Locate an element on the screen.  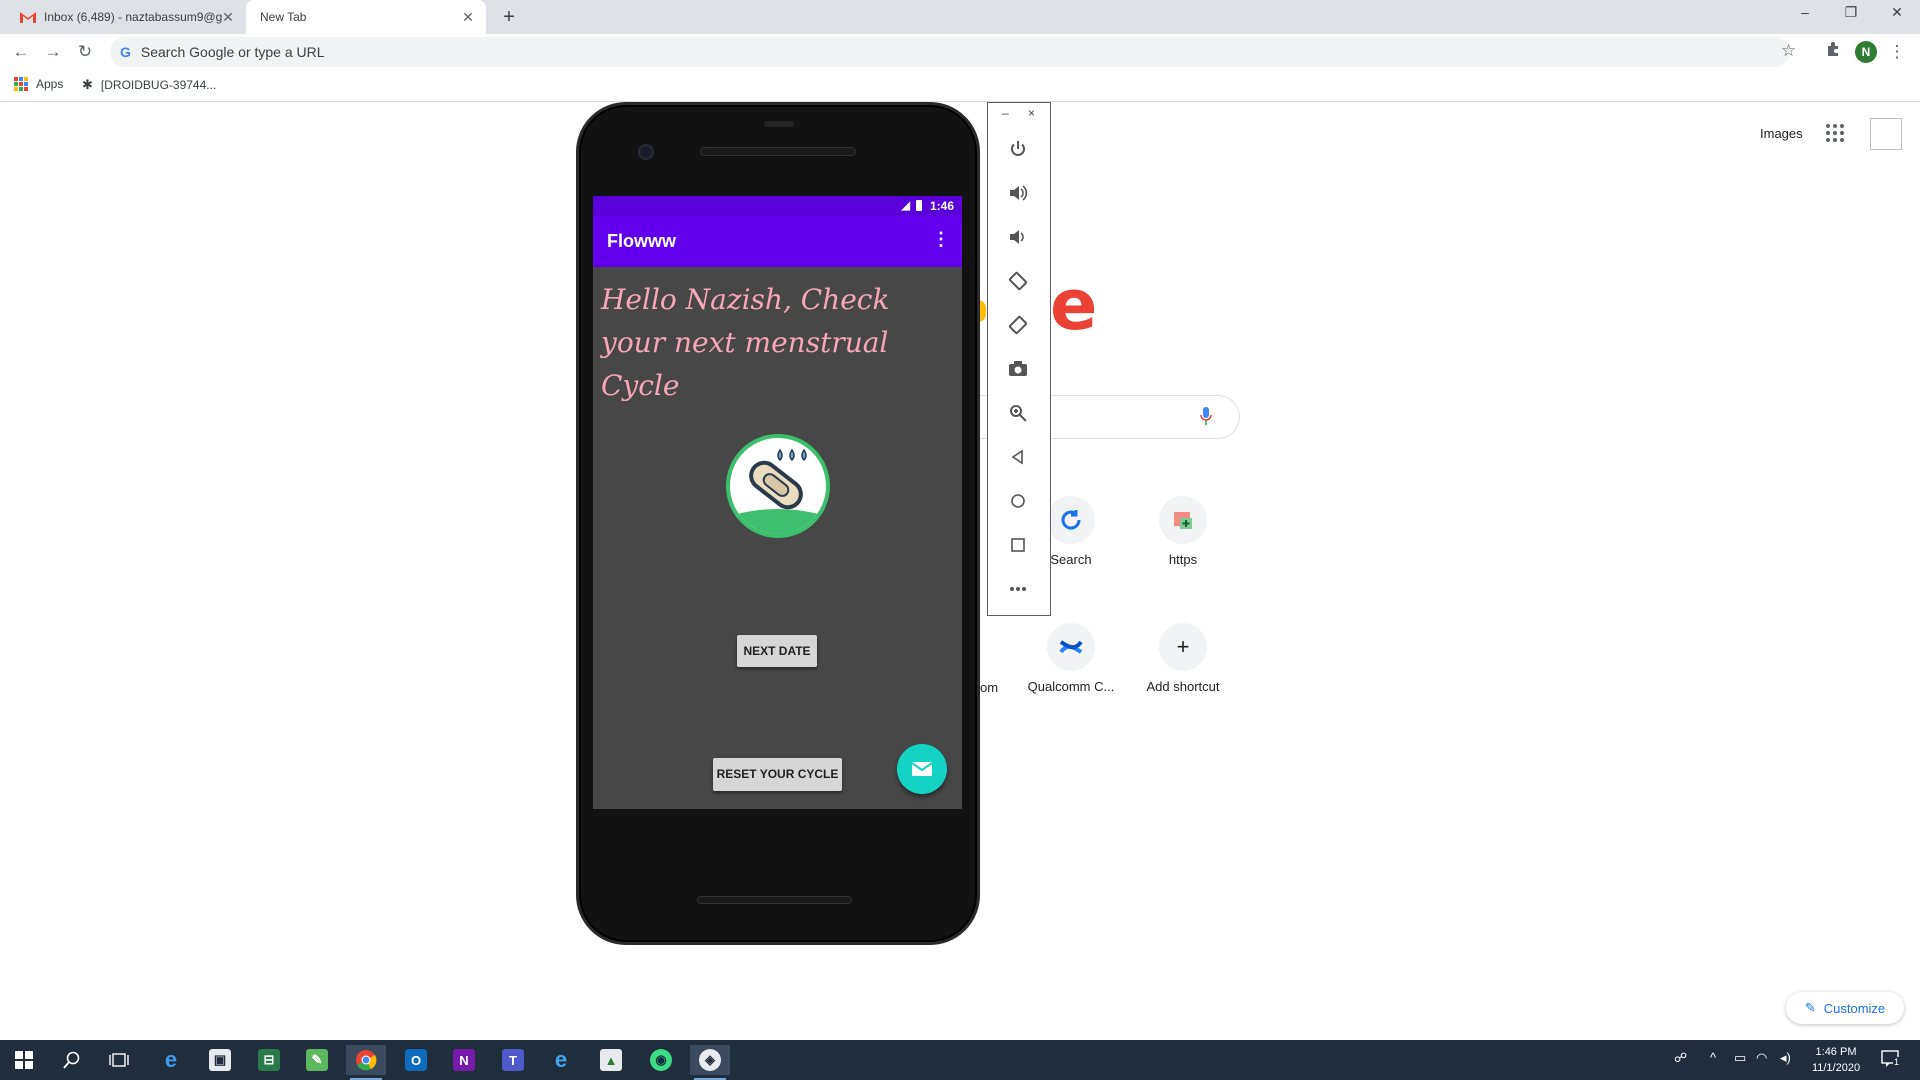
emulator-minimize-button: – is located at coordinates (1005, 113).